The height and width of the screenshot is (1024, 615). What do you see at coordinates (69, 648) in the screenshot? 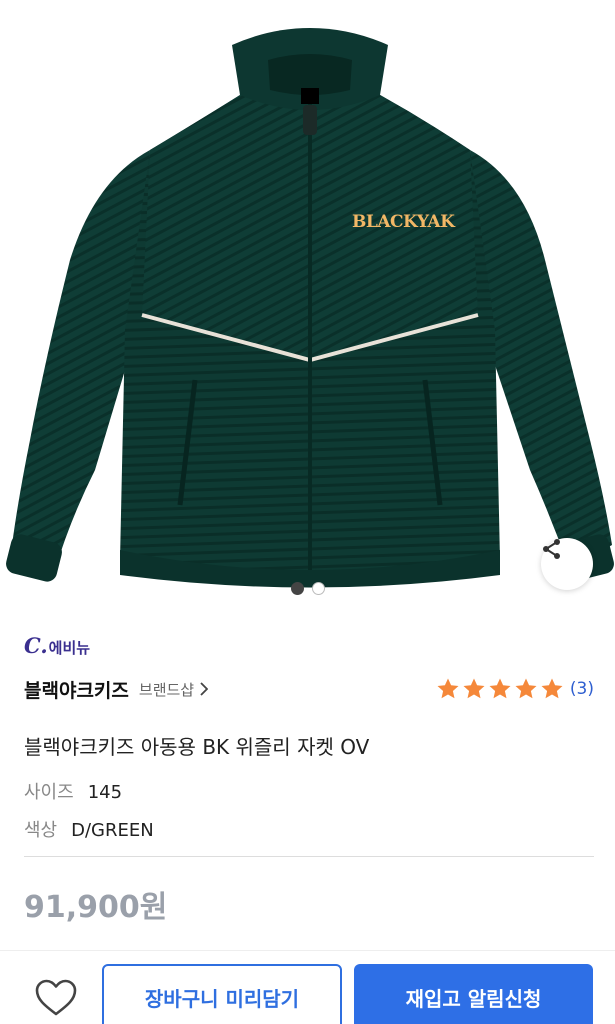
I see `seller-name: 에비뉴` at bounding box center [69, 648].